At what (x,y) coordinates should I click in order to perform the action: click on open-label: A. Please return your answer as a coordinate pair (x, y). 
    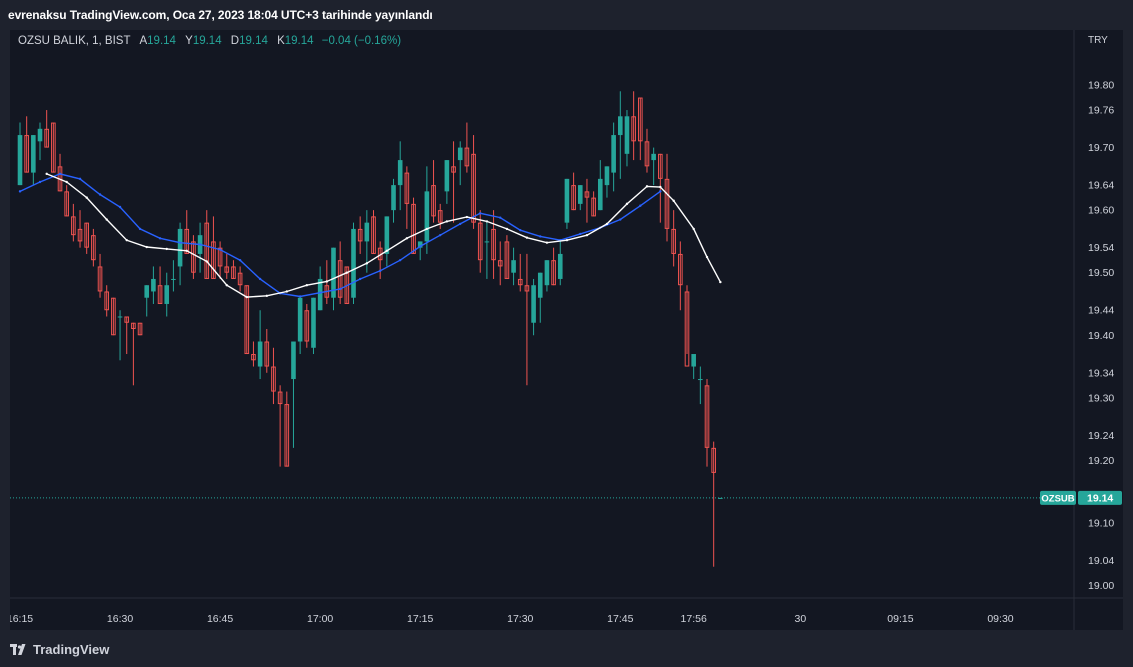
    Looking at the image, I should click on (143, 41).